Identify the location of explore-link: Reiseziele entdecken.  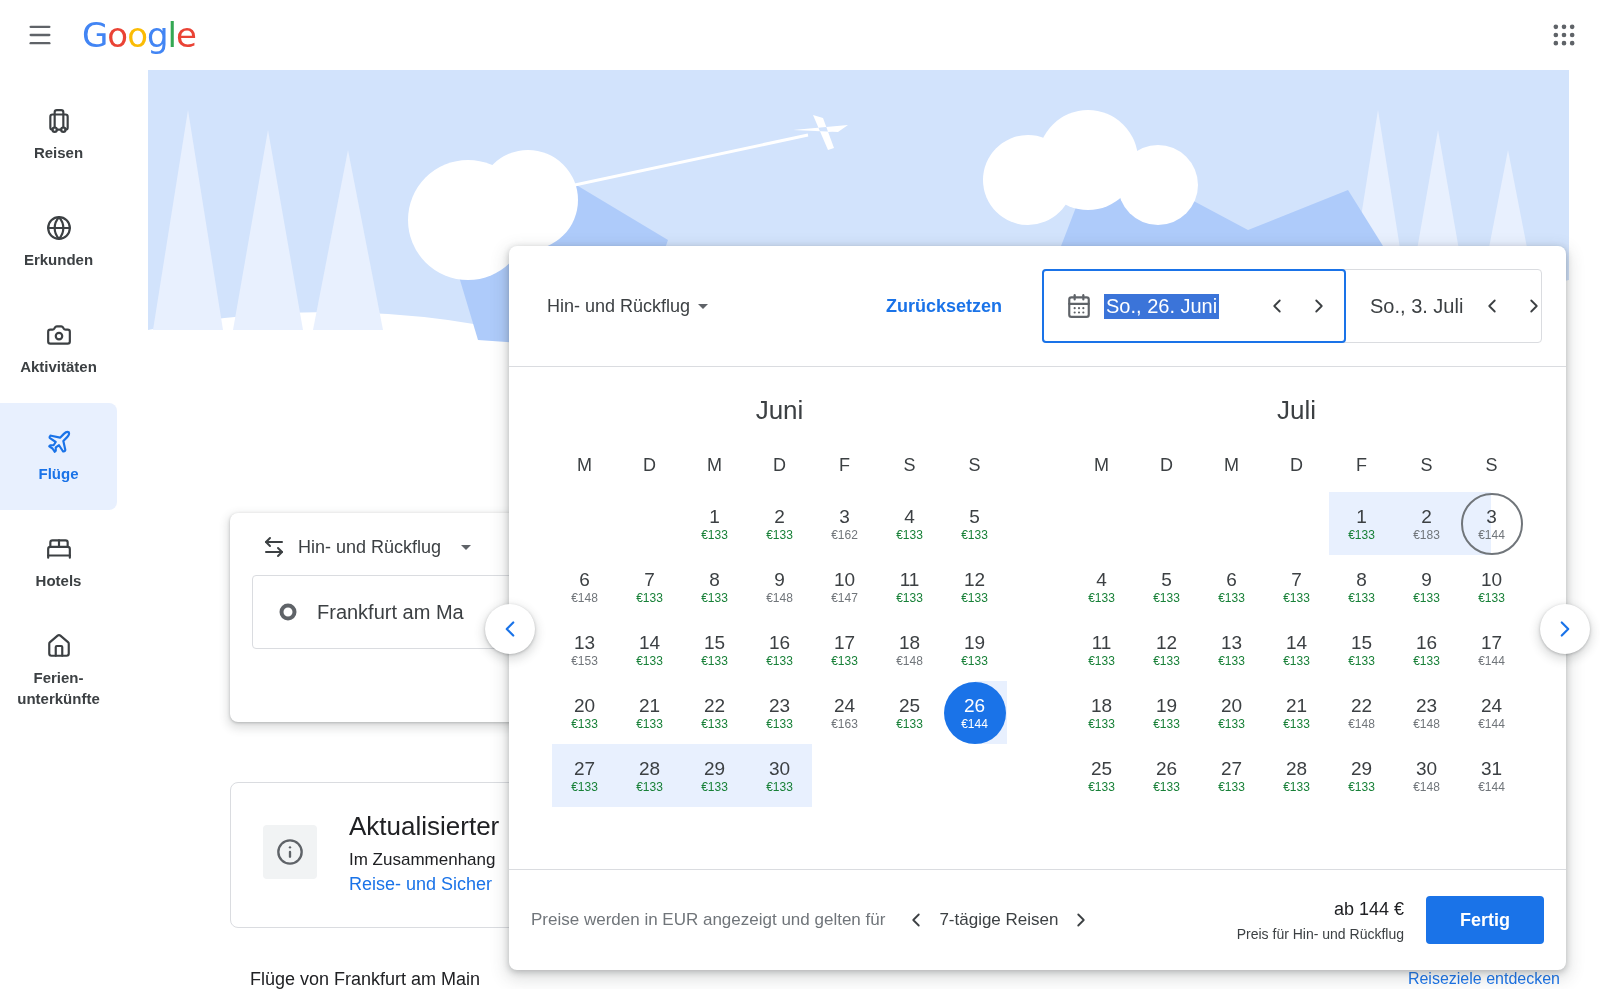
(1483, 979).